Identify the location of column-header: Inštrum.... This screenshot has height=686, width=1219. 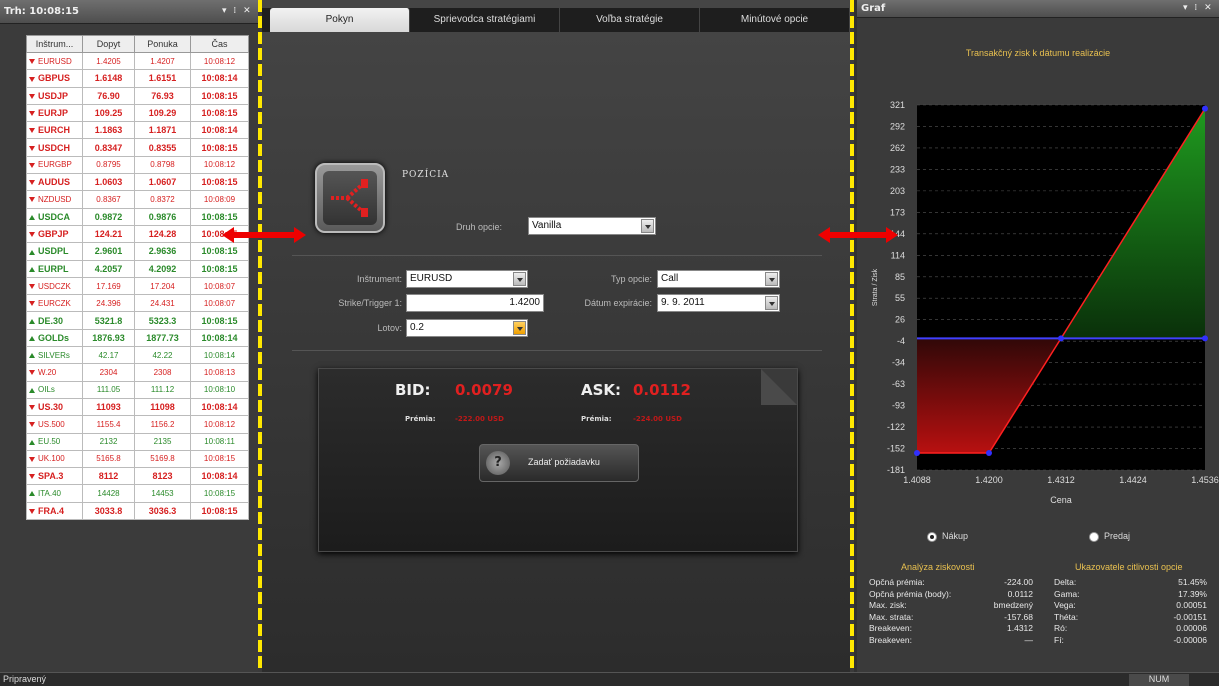
(54, 44).